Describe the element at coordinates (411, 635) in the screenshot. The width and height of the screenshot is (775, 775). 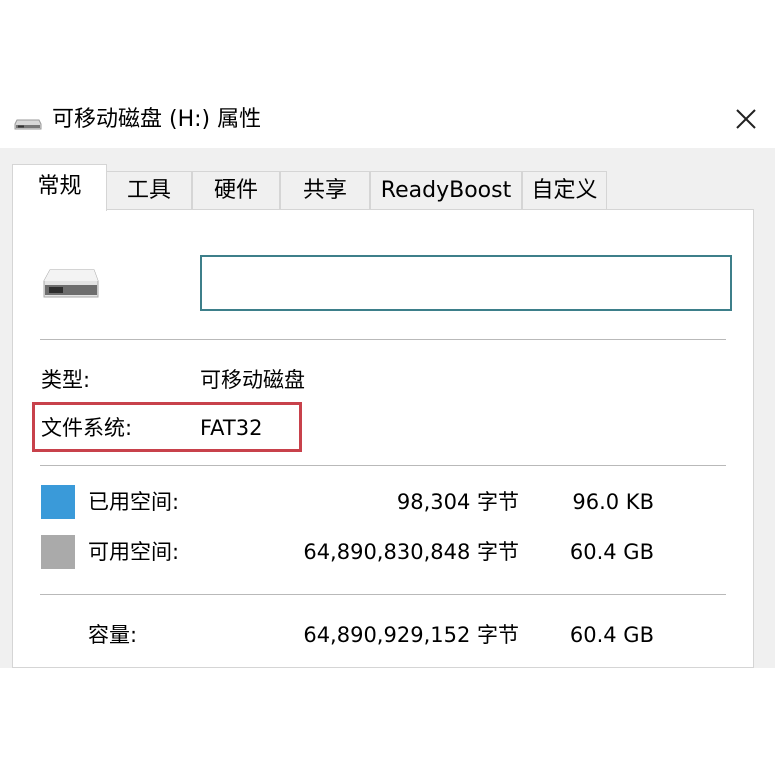
I see `capacity-bytes: 64,890,929,152 字节` at that location.